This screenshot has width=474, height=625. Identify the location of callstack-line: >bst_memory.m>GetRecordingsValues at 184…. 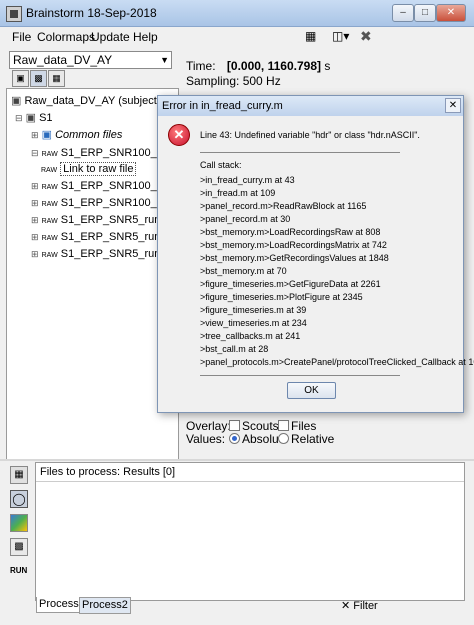
(294, 258).